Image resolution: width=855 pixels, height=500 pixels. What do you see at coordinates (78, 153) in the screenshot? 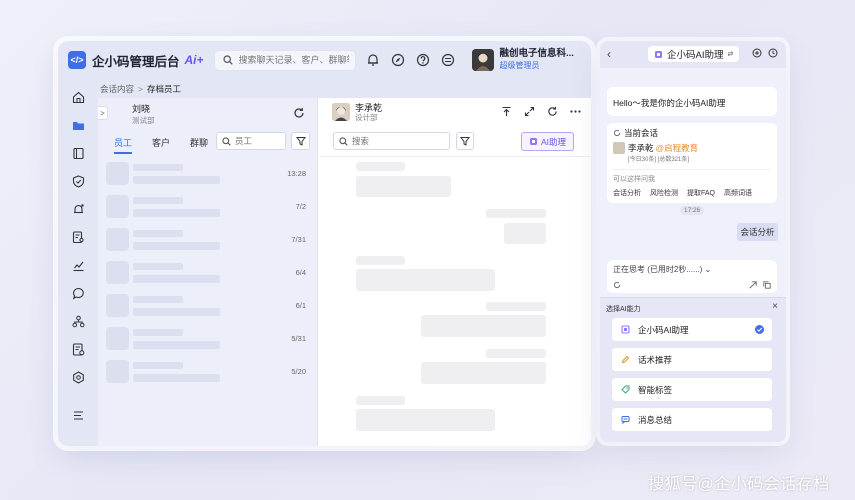
I see `book-icon` at bounding box center [78, 153].